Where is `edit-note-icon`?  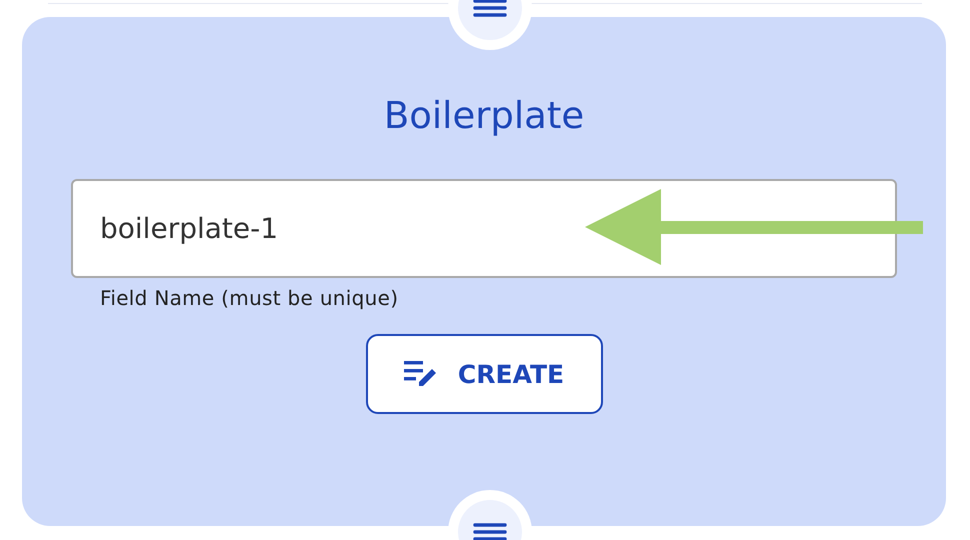 edit-note-icon is located at coordinates (421, 374).